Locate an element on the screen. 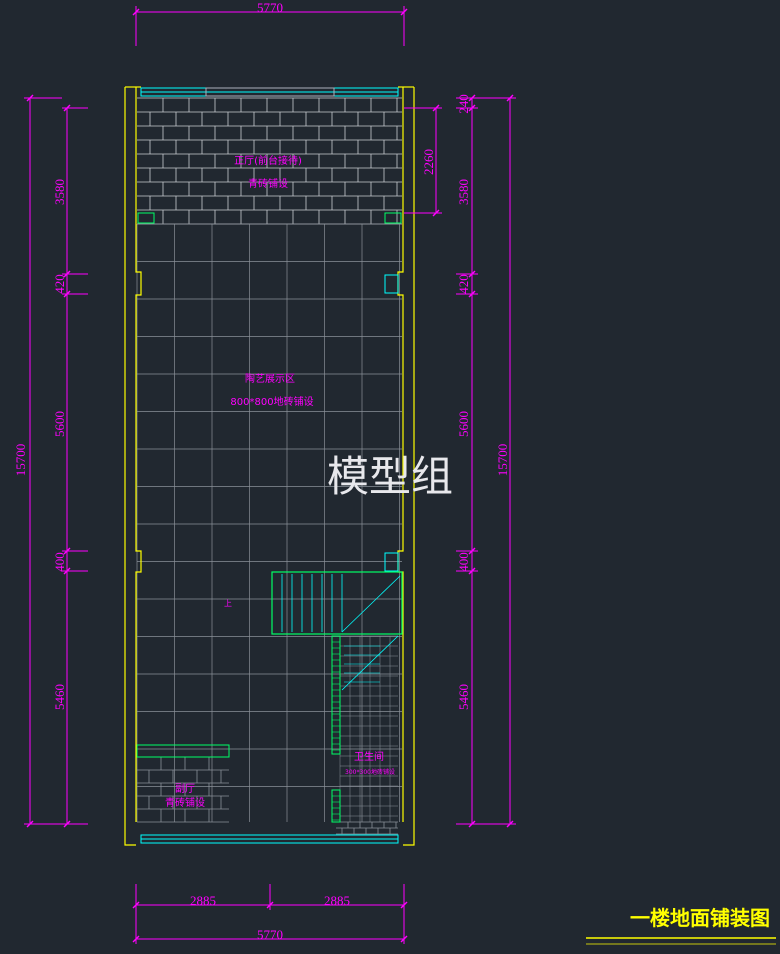  watermark: 模型组 is located at coordinates (390, 476).